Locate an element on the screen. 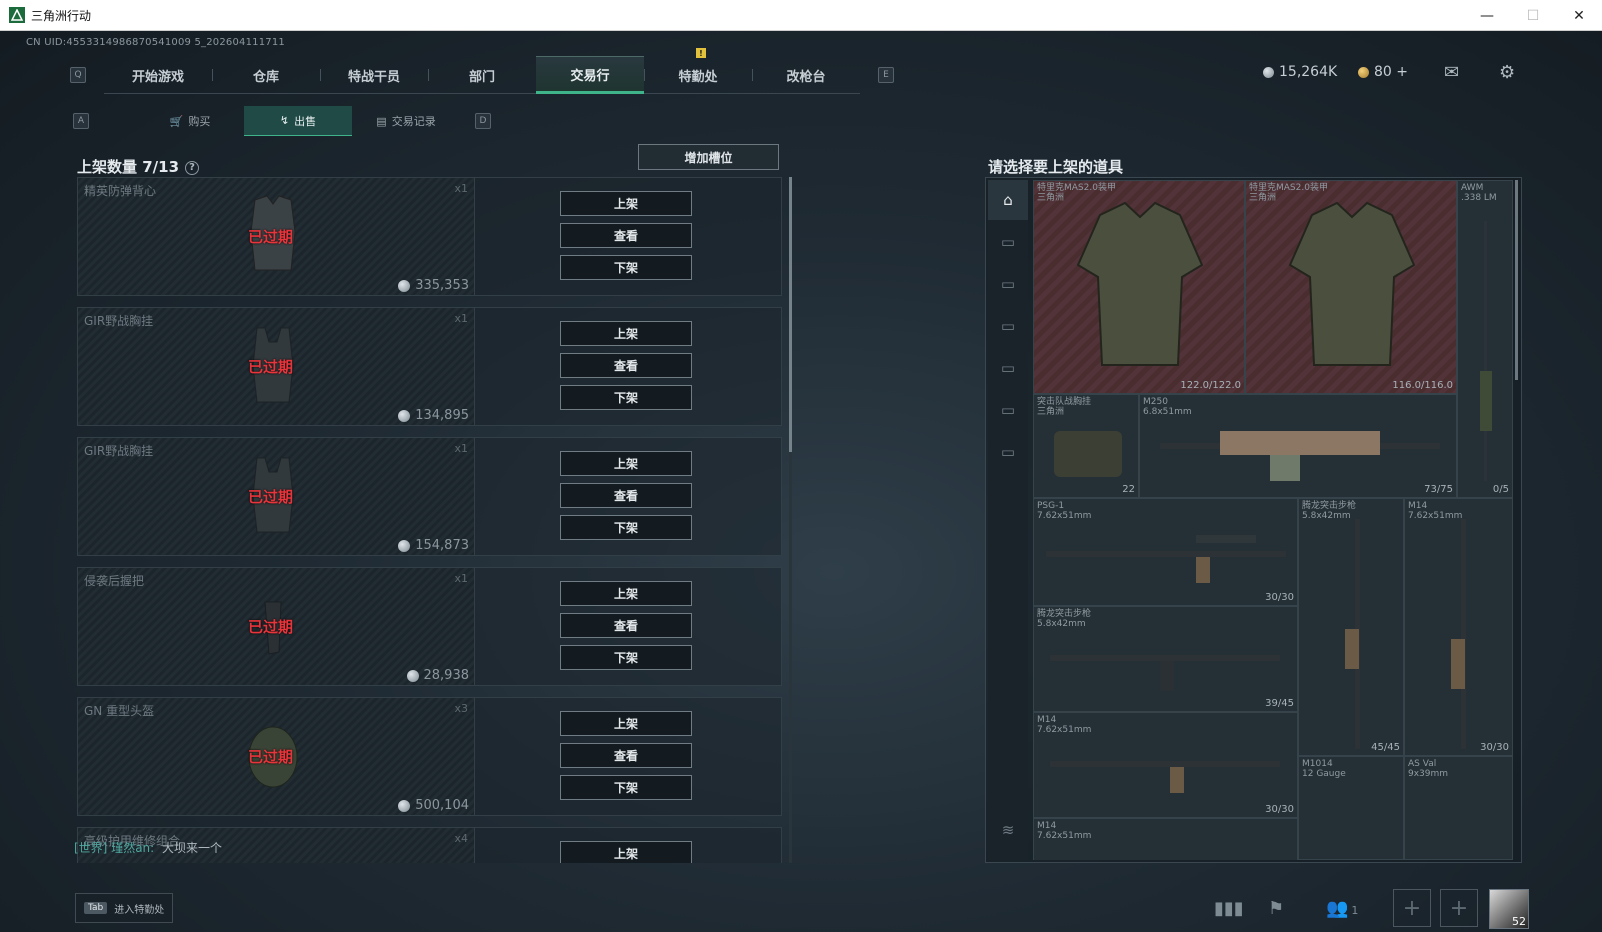  subtab-sell: ↯ 出售 is located at coordinates (298, 121).